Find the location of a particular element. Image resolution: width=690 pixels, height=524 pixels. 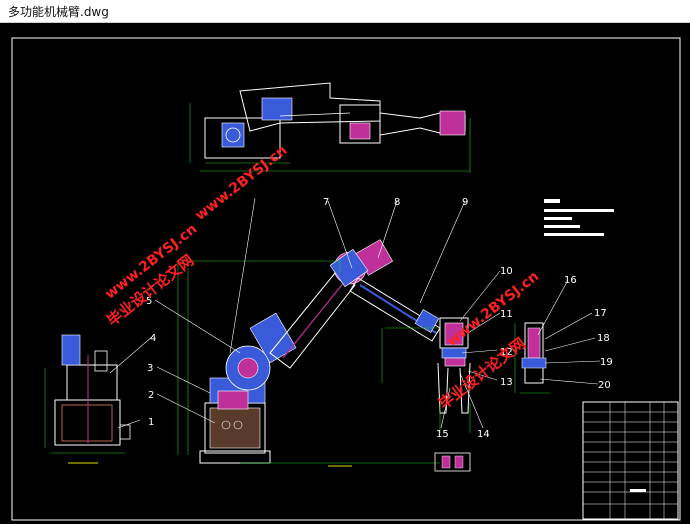

balloon-9: 9 is located at coordinates (465, 202).